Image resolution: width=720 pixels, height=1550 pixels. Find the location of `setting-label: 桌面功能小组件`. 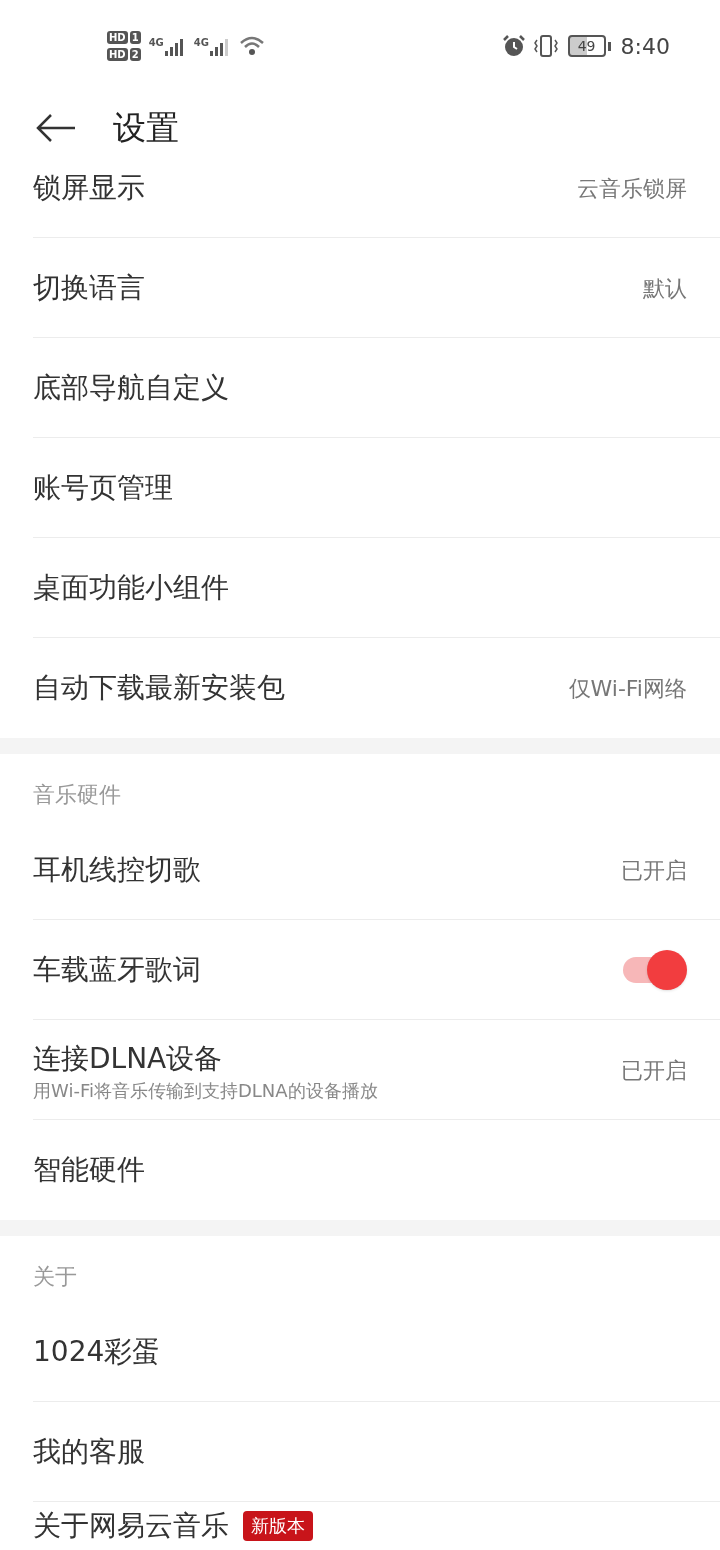

setting-label: 桌面功能小组件 is located at coordinates (131, 588).